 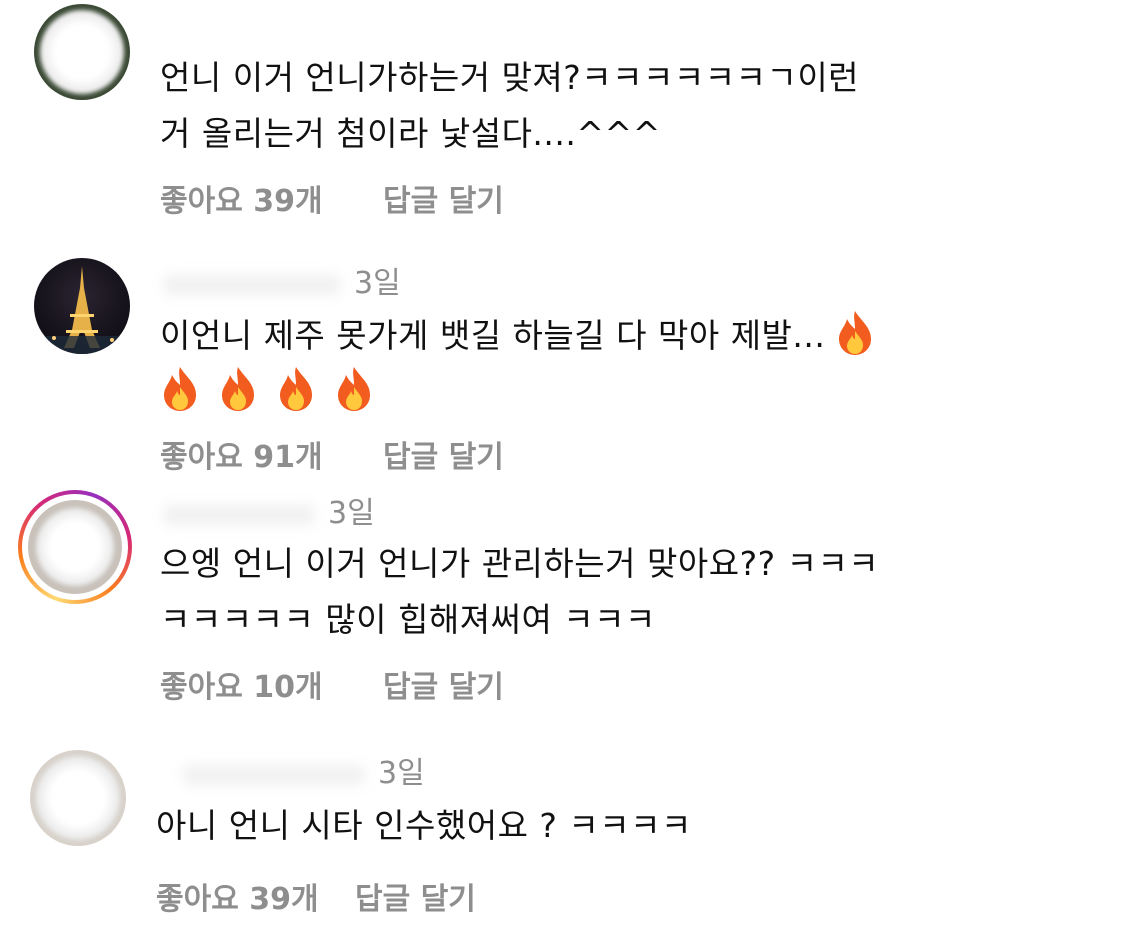 What do you see at coordinates (332, 684) in the screenshot?
I see `comment-meta: 좋아요 10개 답글 달기` at bounding box center [332, 684].